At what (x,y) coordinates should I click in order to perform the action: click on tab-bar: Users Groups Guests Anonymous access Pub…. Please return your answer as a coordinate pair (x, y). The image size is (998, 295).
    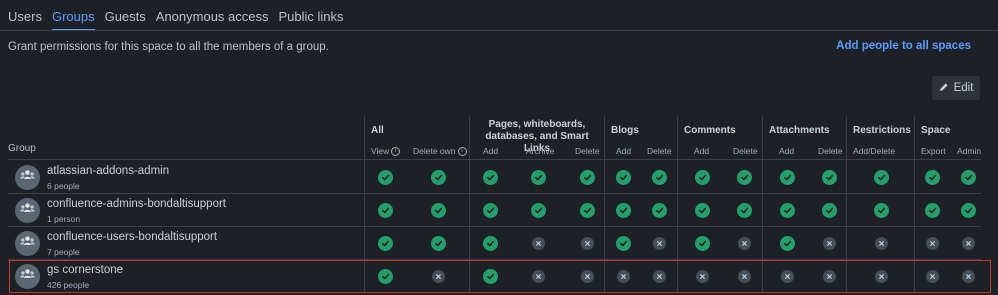
    Looking at the image, I should click on (181, 20).